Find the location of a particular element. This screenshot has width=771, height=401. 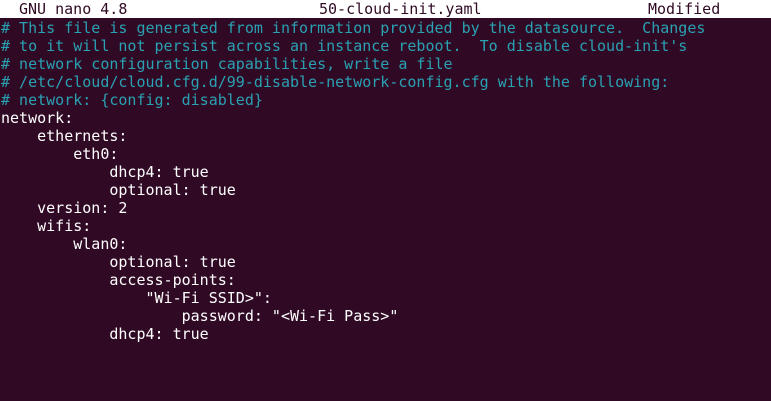

code-line: version: 2 is located at coordinates (386, 208).